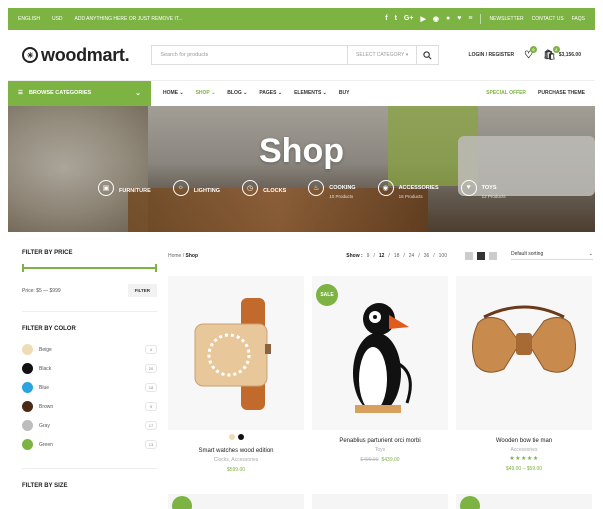  What do you see at coordinates (344, 93) in the screenshot?
I see `nav-buy: BUY` at bounding box center [344, 93].